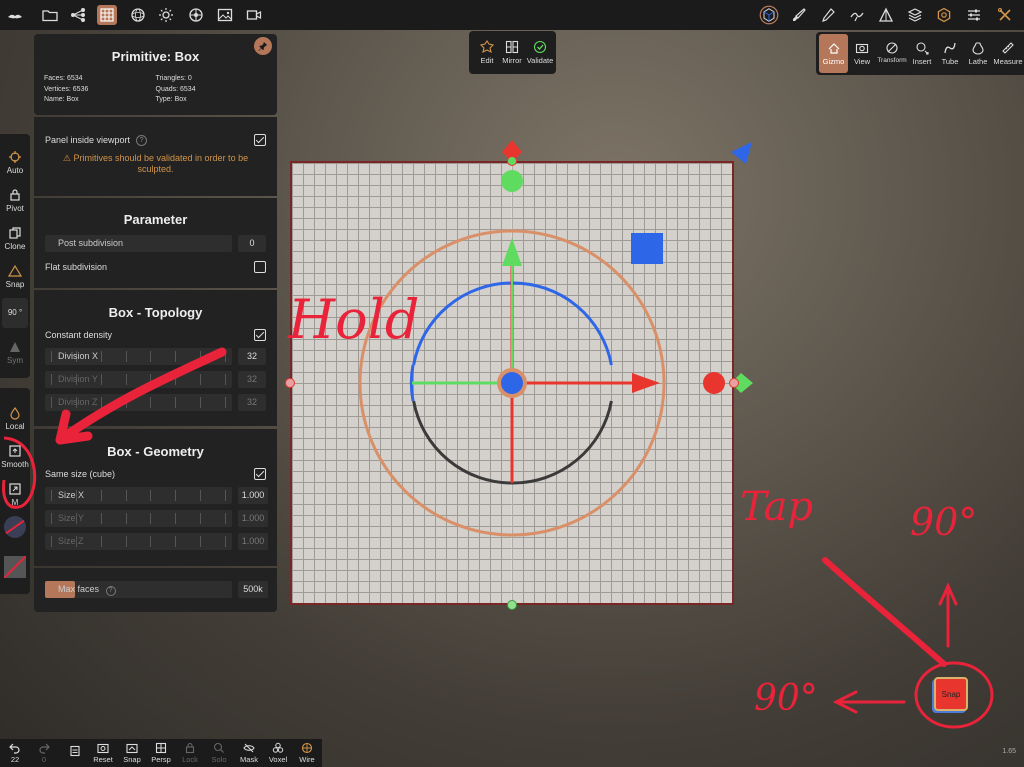 The width and height of the screenshot is (1024, 767). Describe the element at coordinates (15, 15) in the screenshot. I see `app-logo-icon` at that location.